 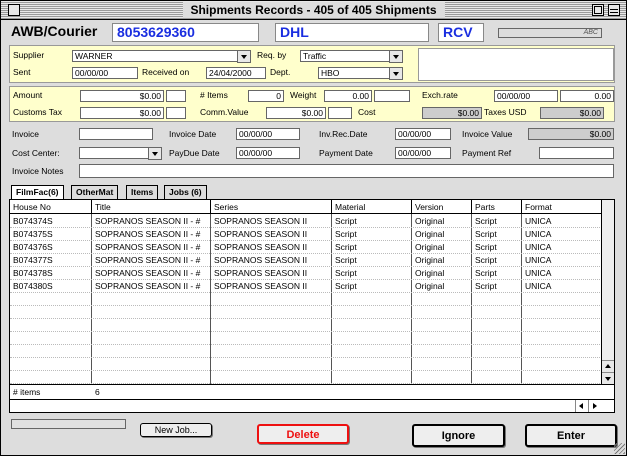 What do you see at coordinates (33, 260) in the screenshot?
I see `cell-house-no: B074377S` at bounding box center [33, 260].